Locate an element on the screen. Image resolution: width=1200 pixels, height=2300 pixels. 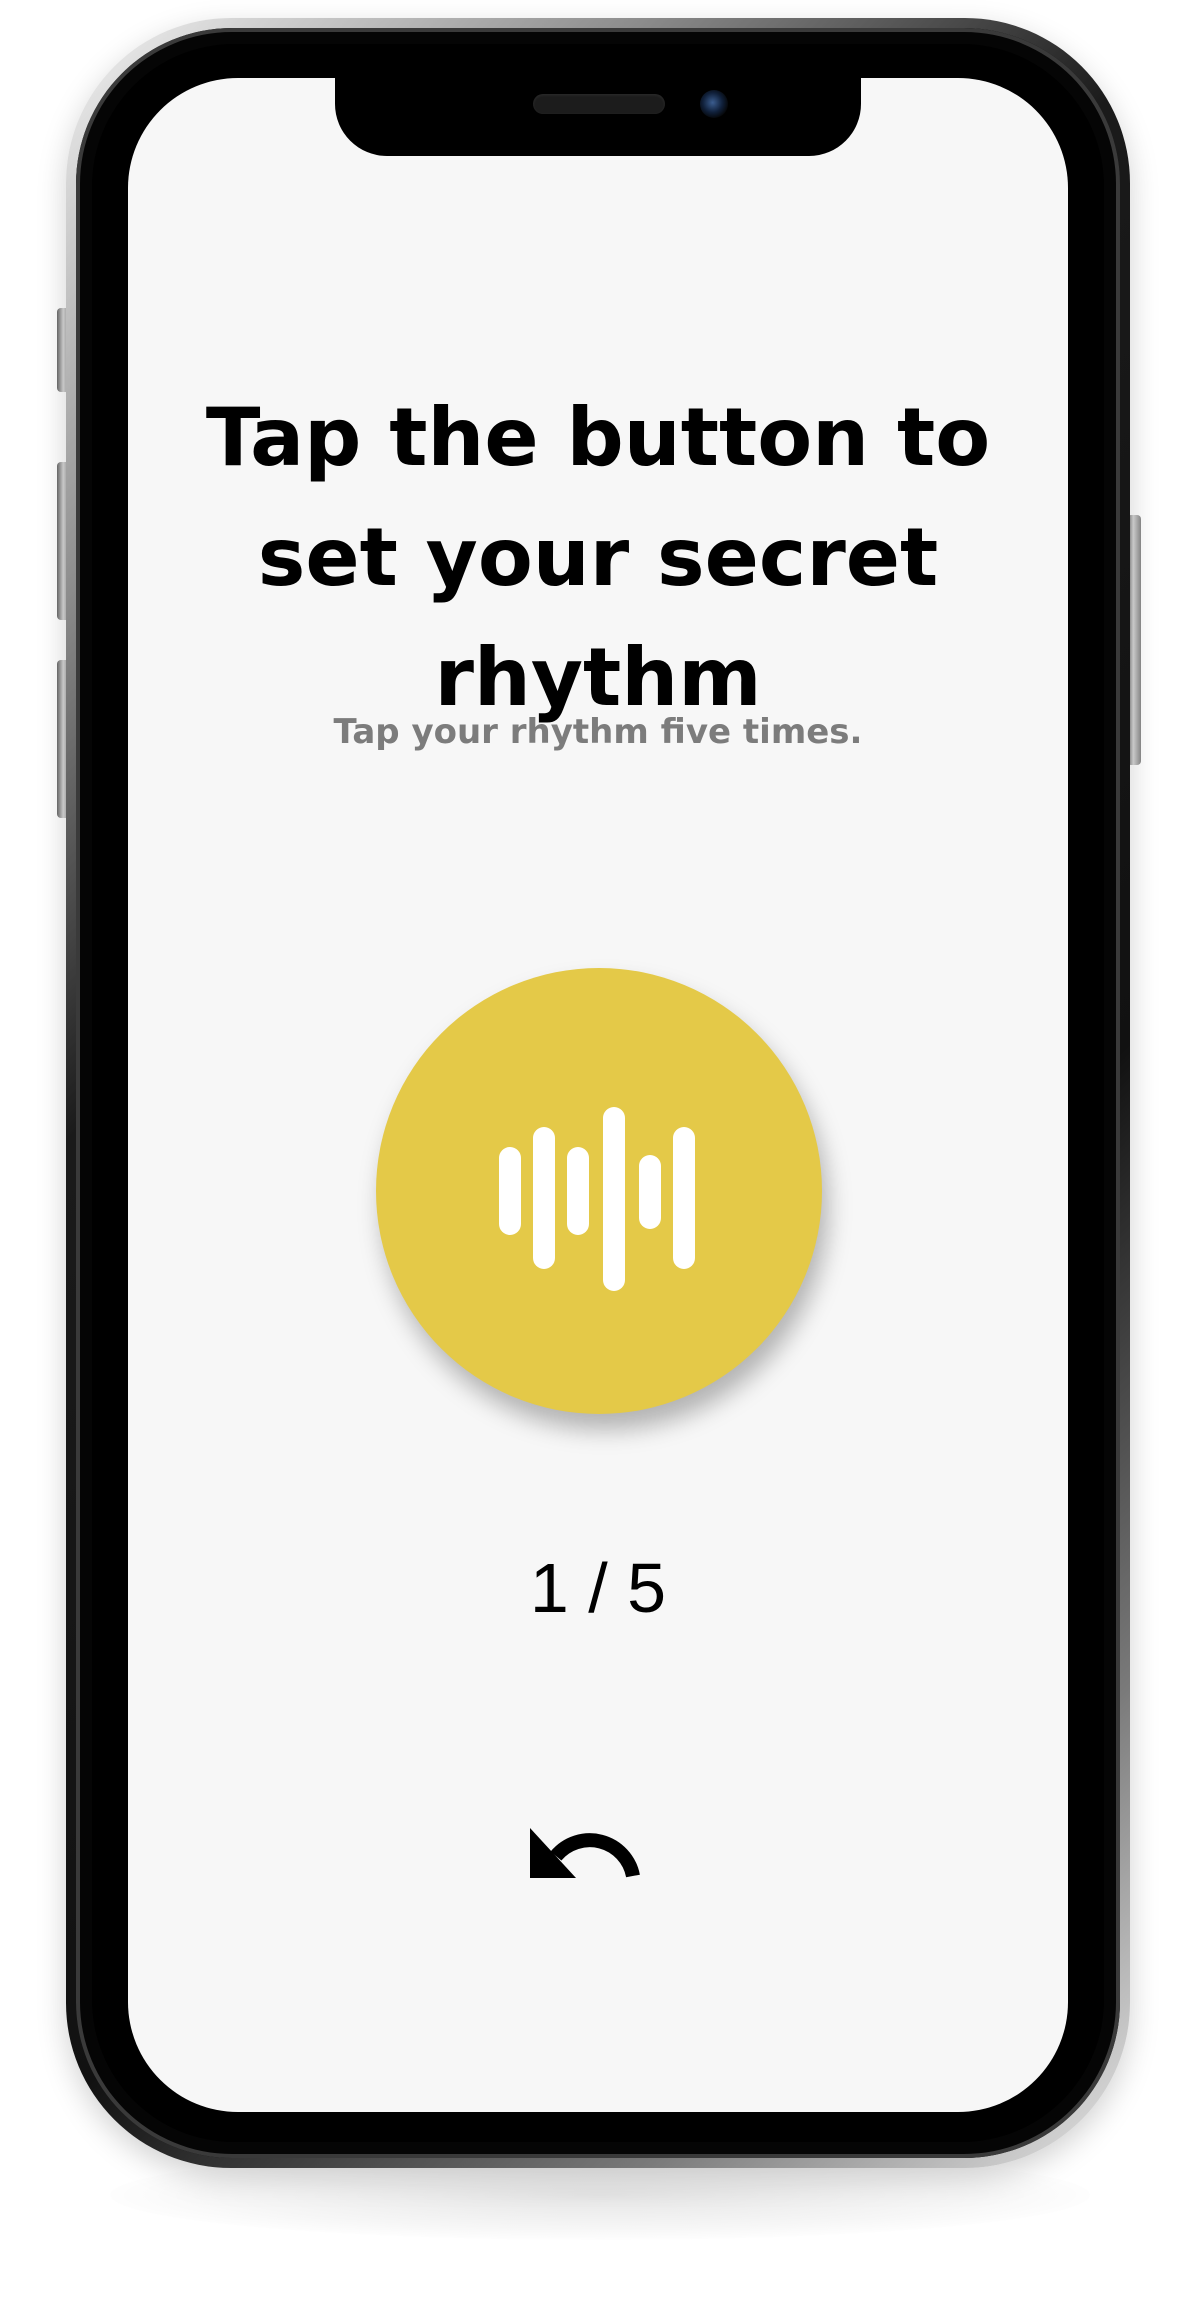
undo-icon is located at coordinates (585, 1853).